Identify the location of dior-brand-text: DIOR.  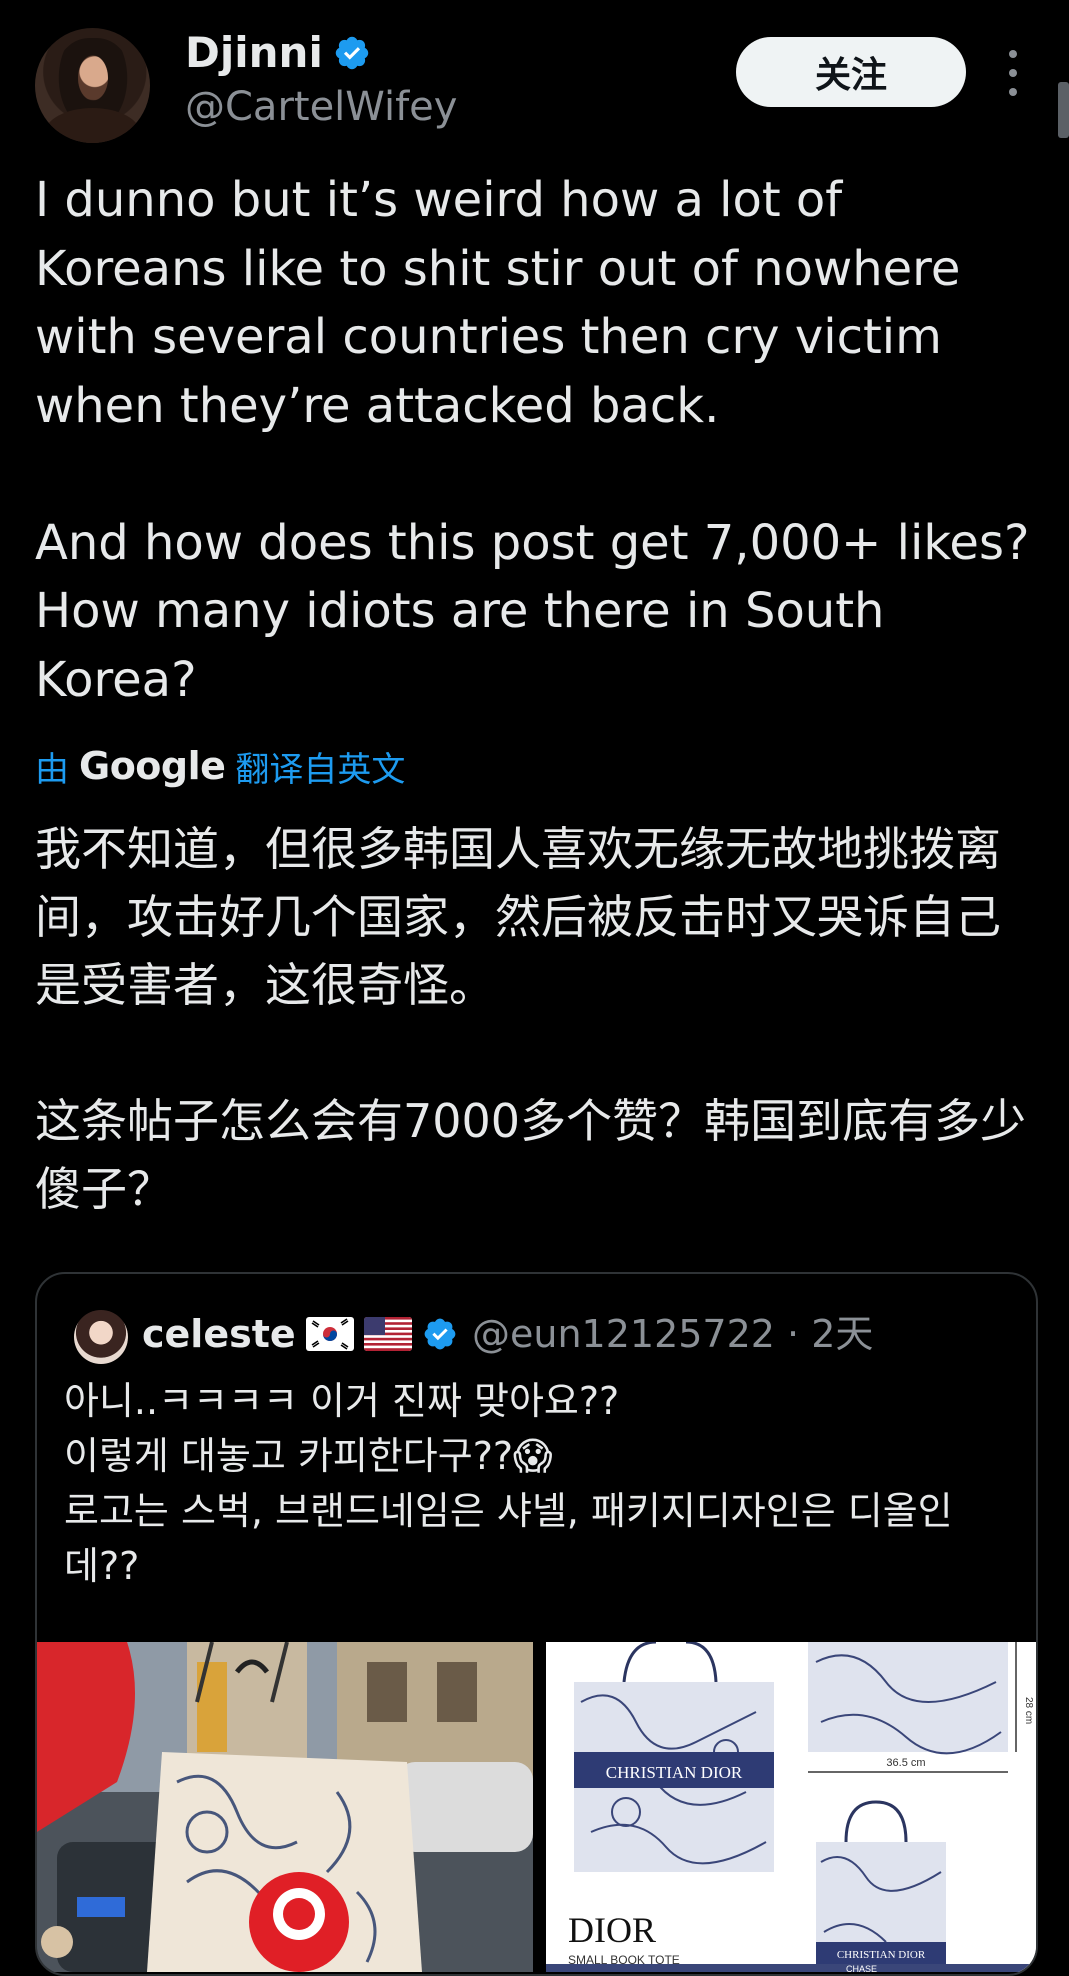
(612, 1930).